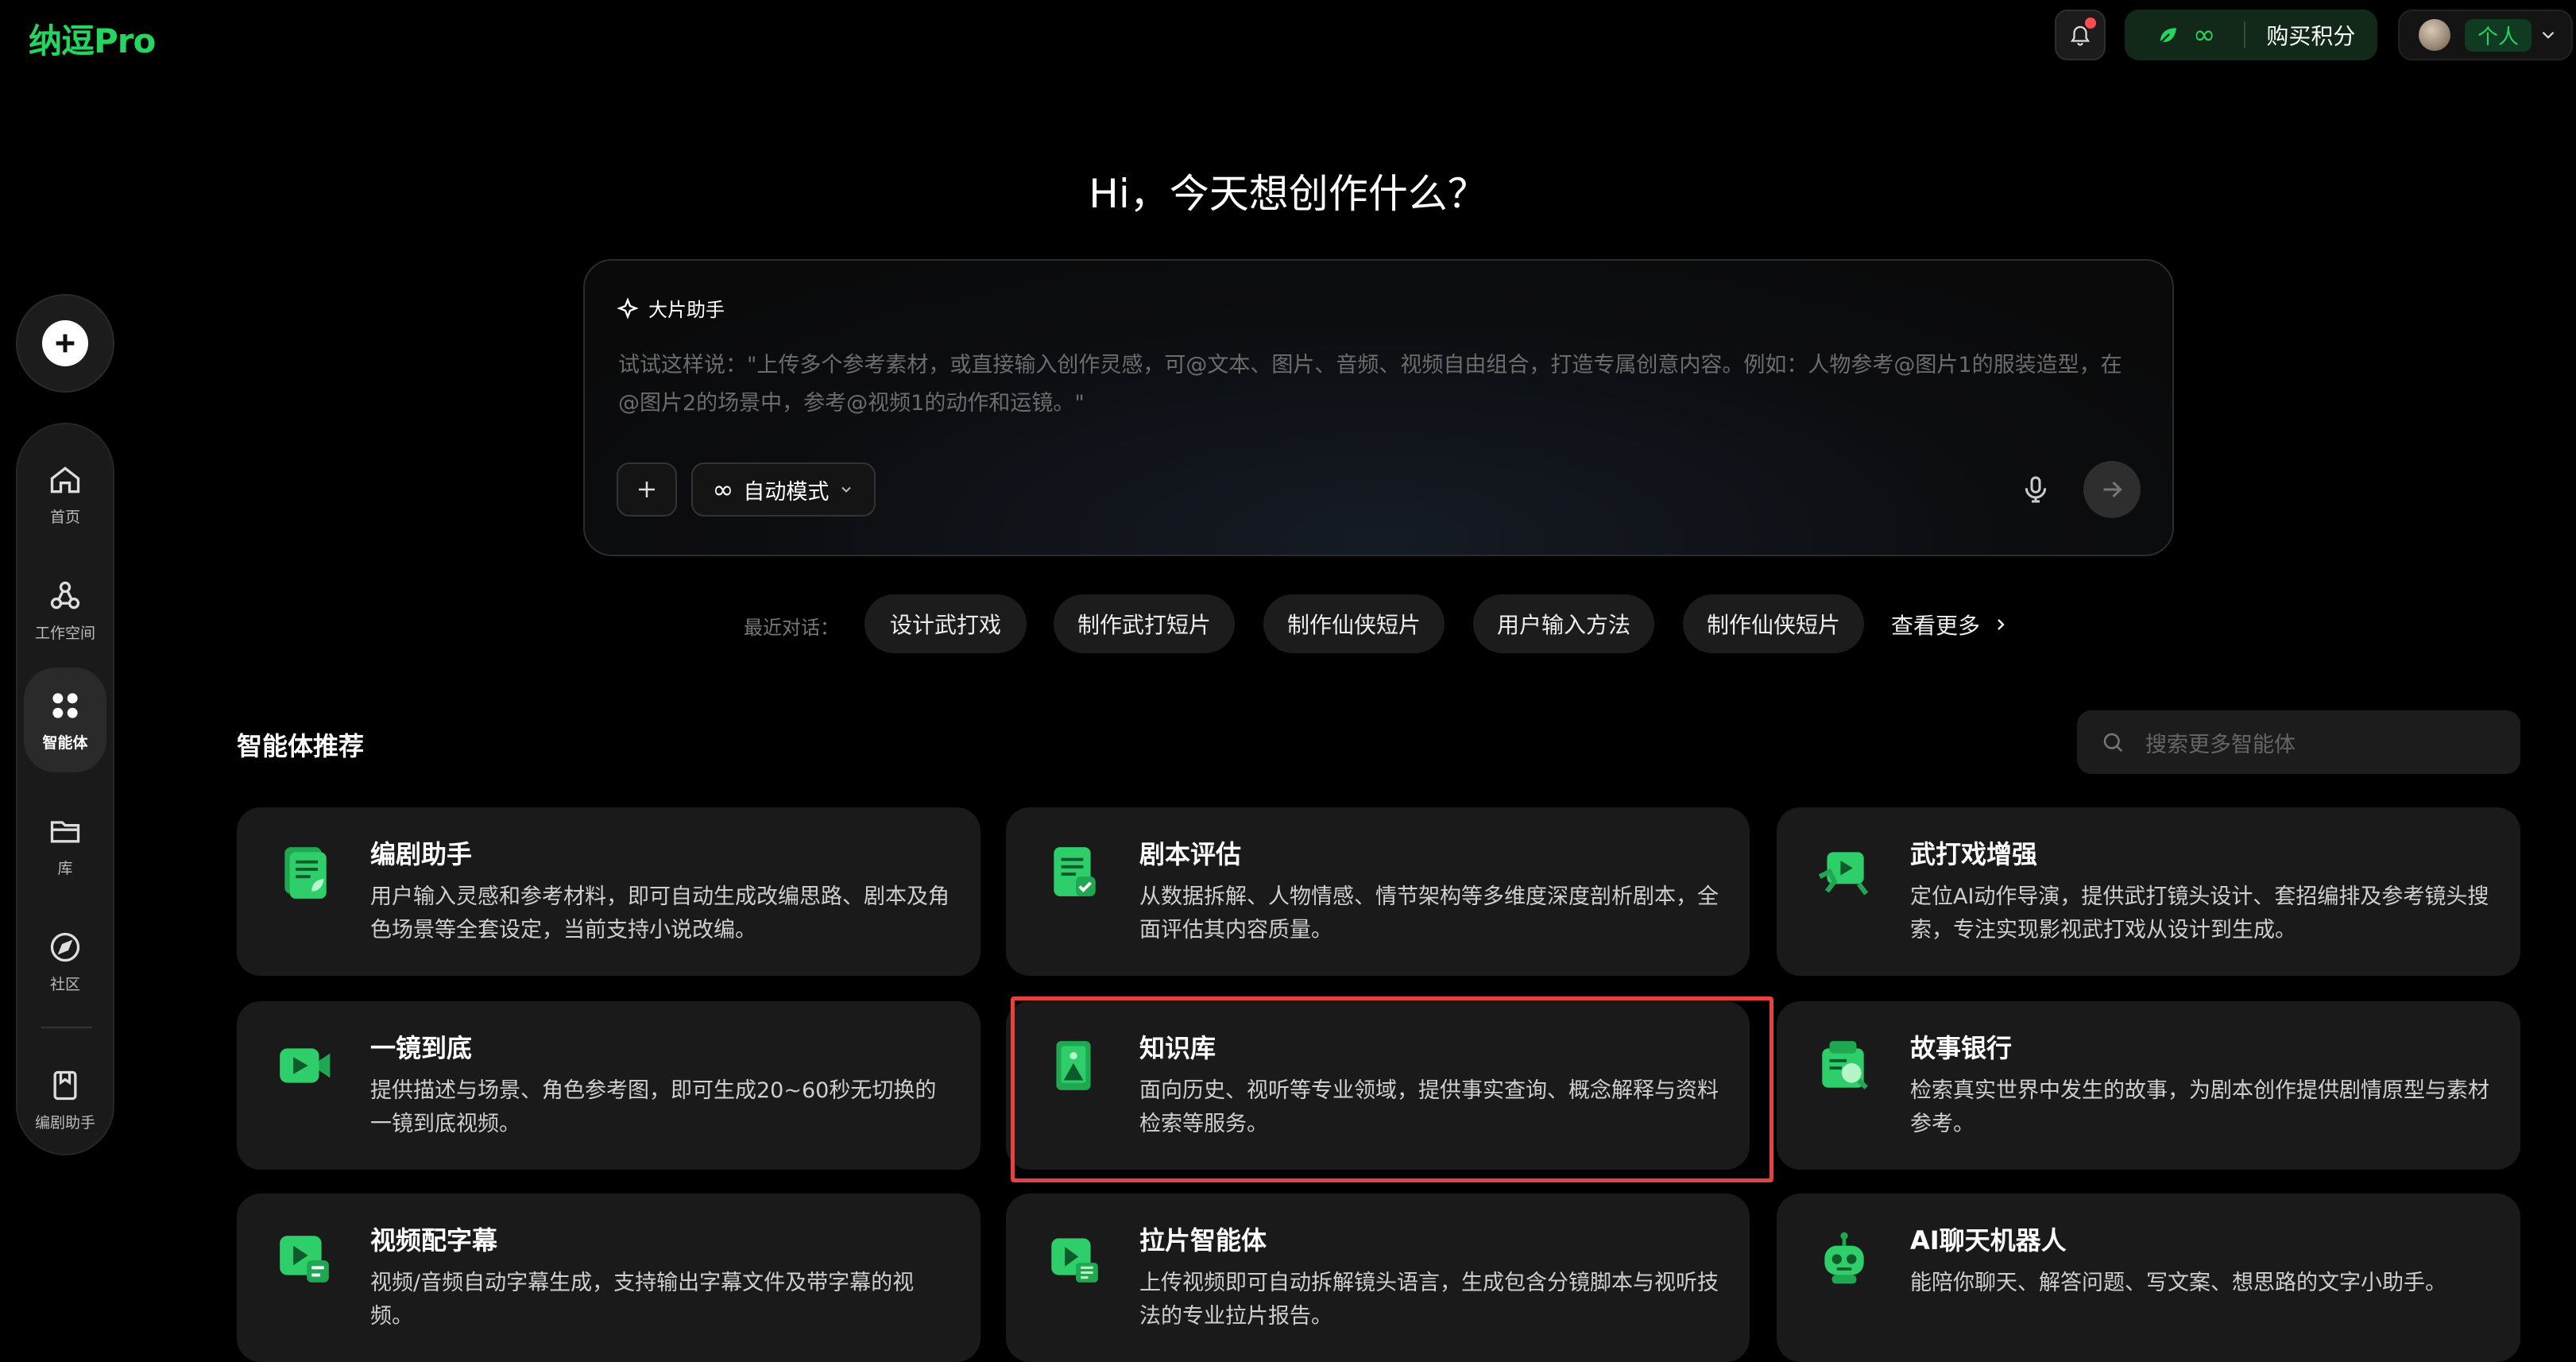  What do you see at coordinates (946, 623) in the screenshot?
I see `recent-chip: 设计武打戏` at bounding box center [946, 623].